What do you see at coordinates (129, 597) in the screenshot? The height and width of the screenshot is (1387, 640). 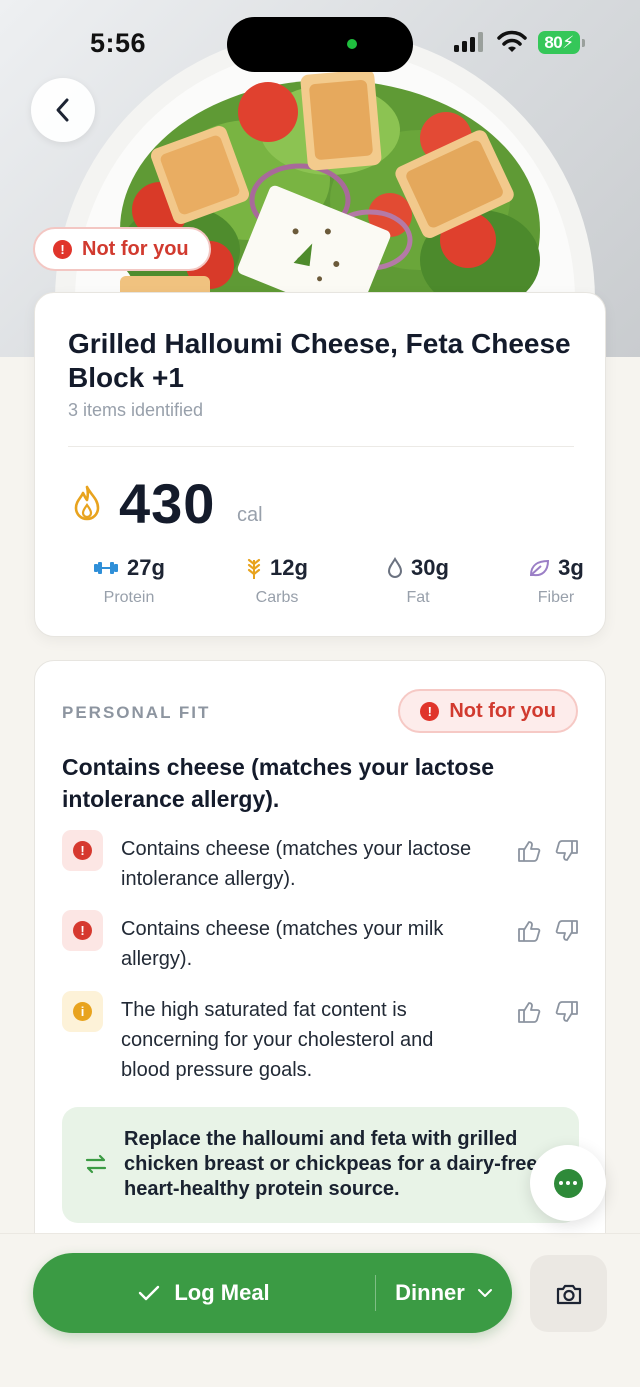 I see `protein-label: Protein` at bounding box center [129, 597].